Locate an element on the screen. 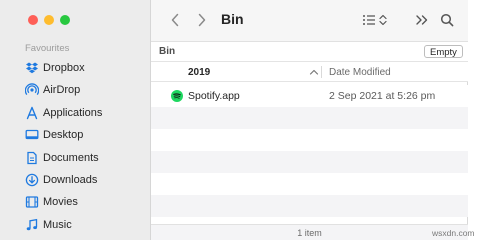  downloads-icon is located at coordinates (32, 180).